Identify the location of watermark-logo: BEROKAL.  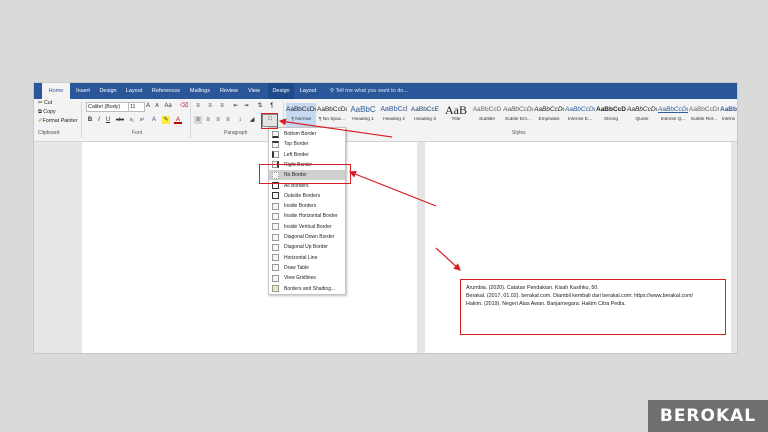
(708, 416).